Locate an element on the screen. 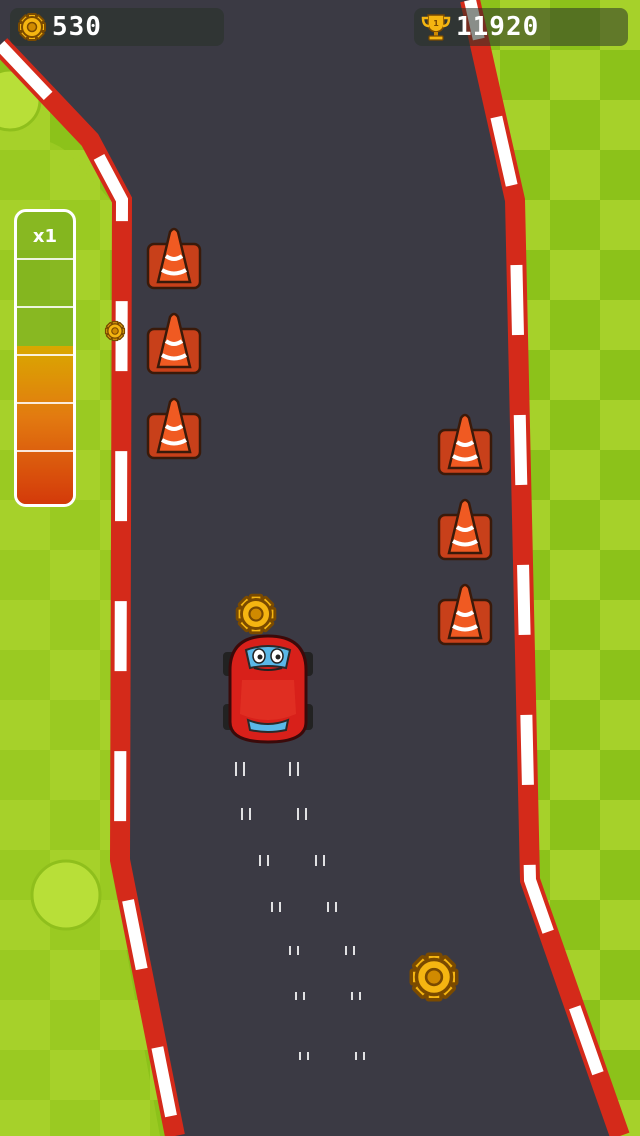 Image resolution: width=640 pixels, height=1136 pixels. coin-counter: 530 is located at coordinates (117, 27).